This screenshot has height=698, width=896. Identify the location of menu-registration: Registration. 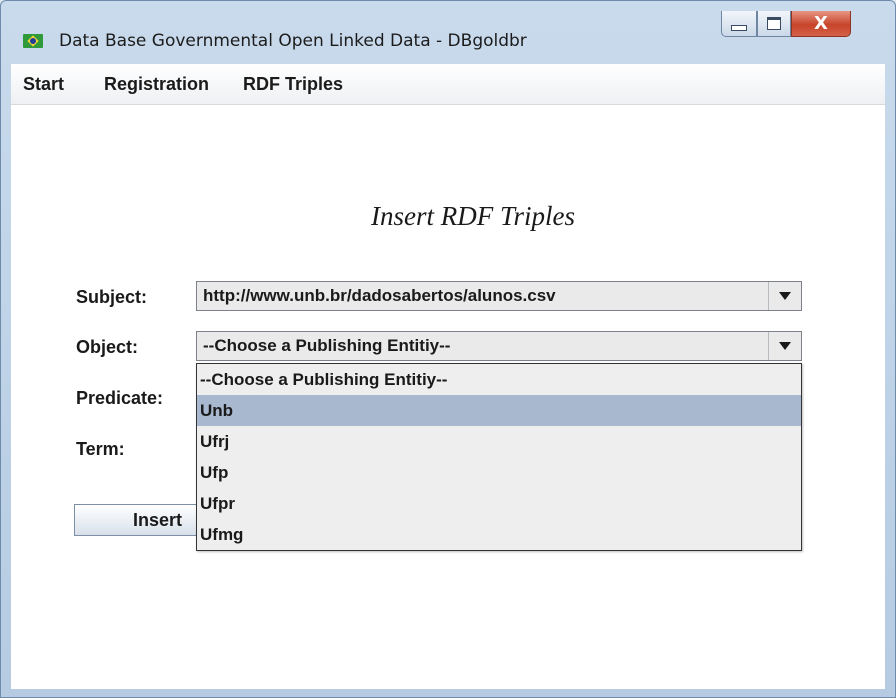
(156, 84).